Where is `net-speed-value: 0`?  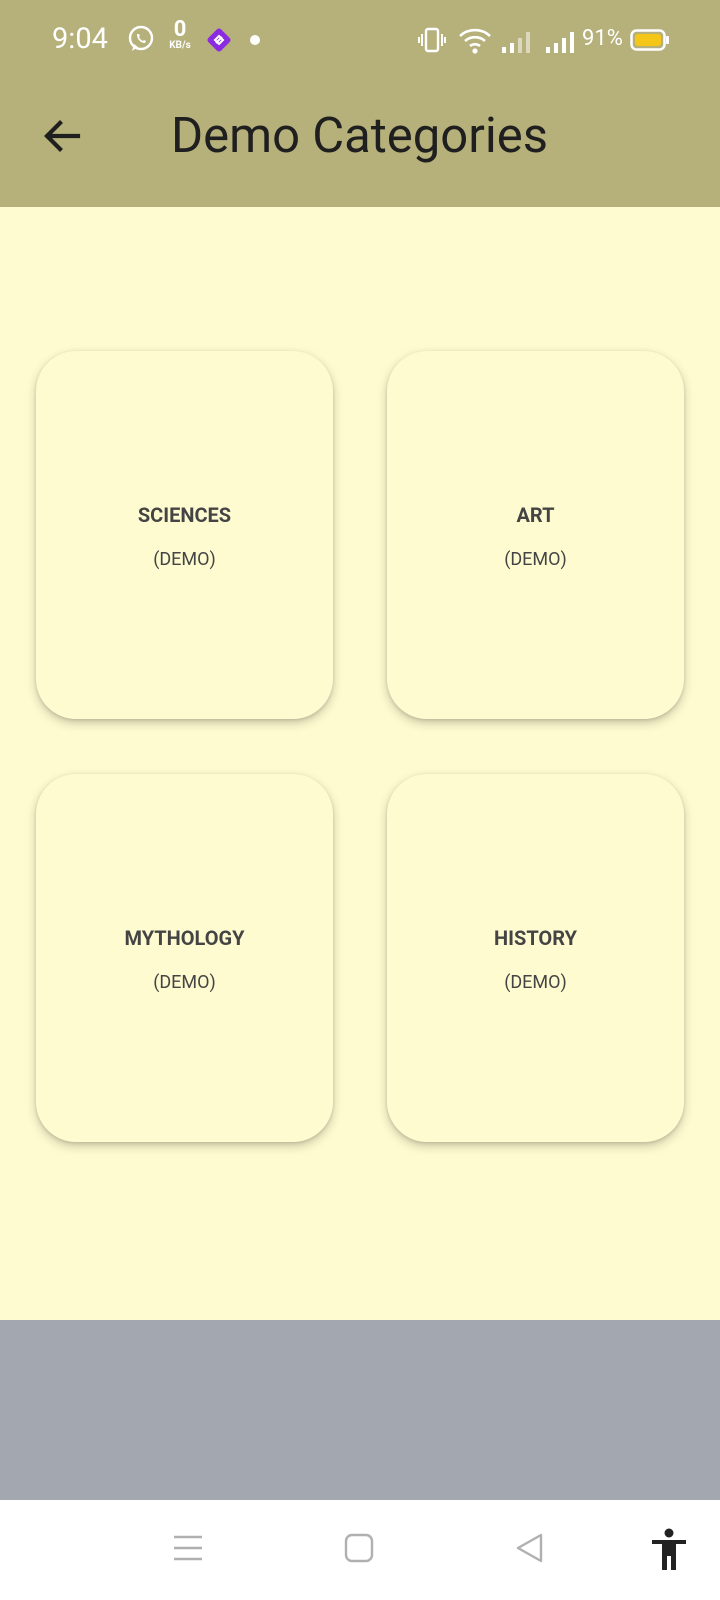
net-speed-value: 0 is located at coordinates (180, 29).